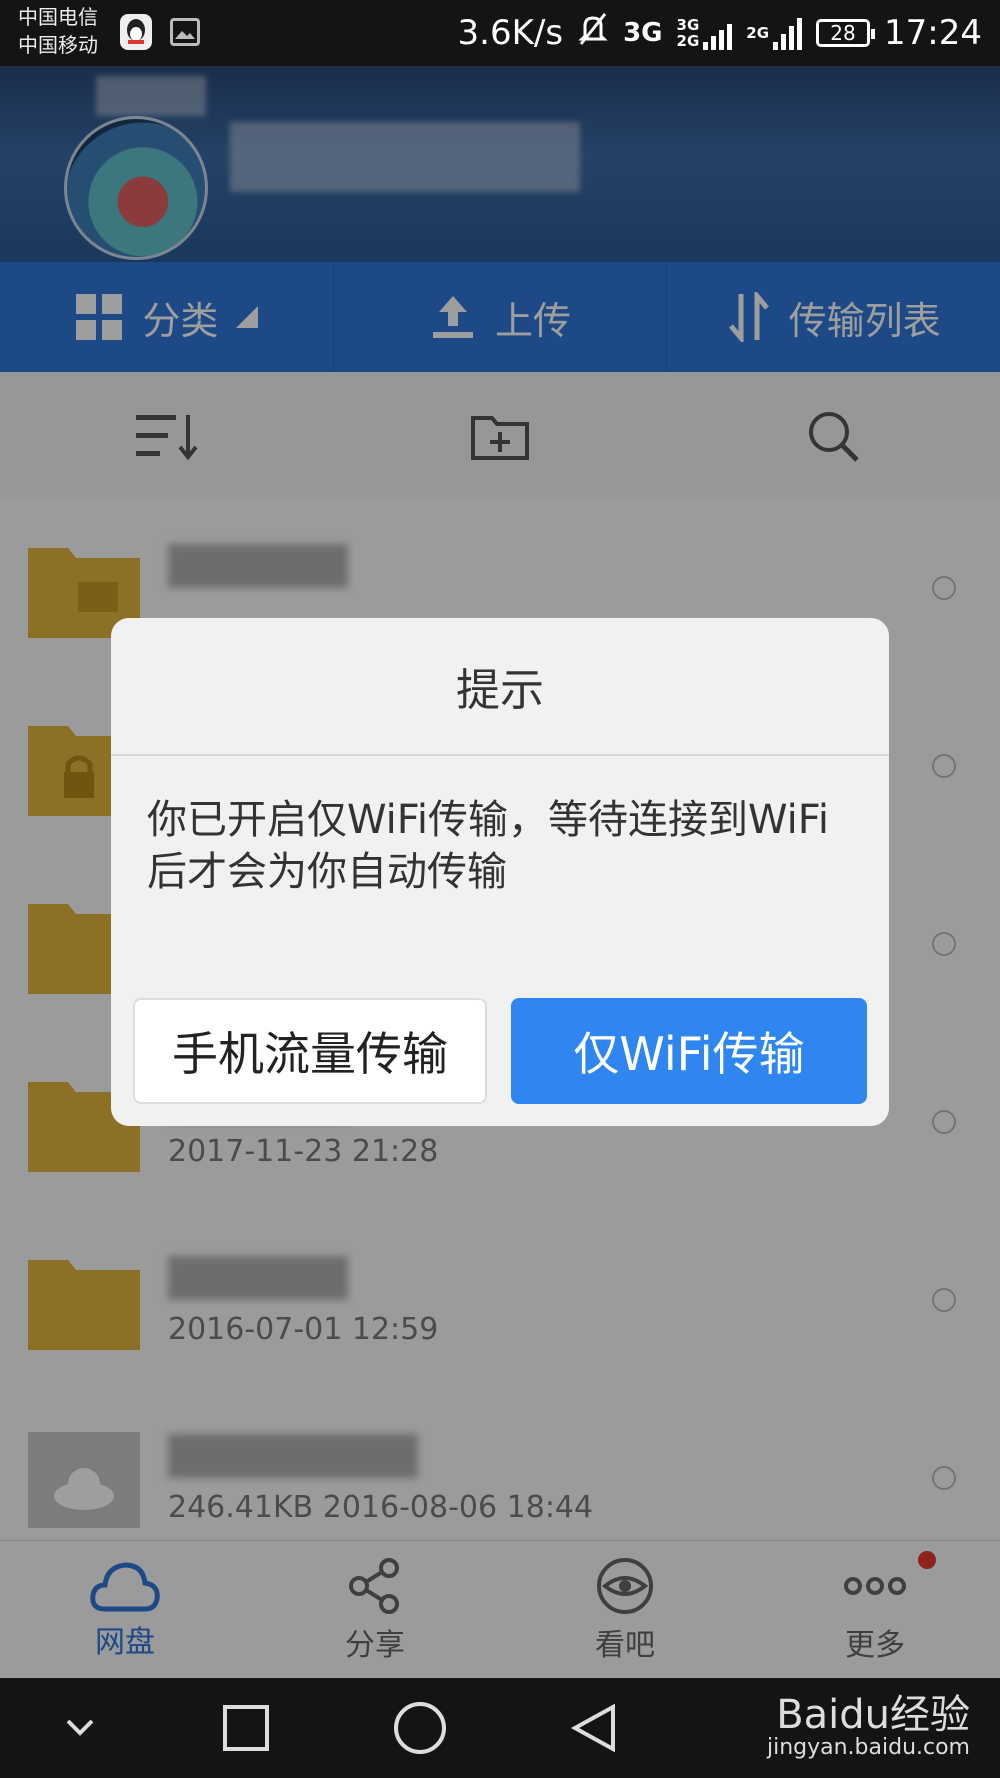  I want to click on chevron-down-icon, so click(80, 1728).